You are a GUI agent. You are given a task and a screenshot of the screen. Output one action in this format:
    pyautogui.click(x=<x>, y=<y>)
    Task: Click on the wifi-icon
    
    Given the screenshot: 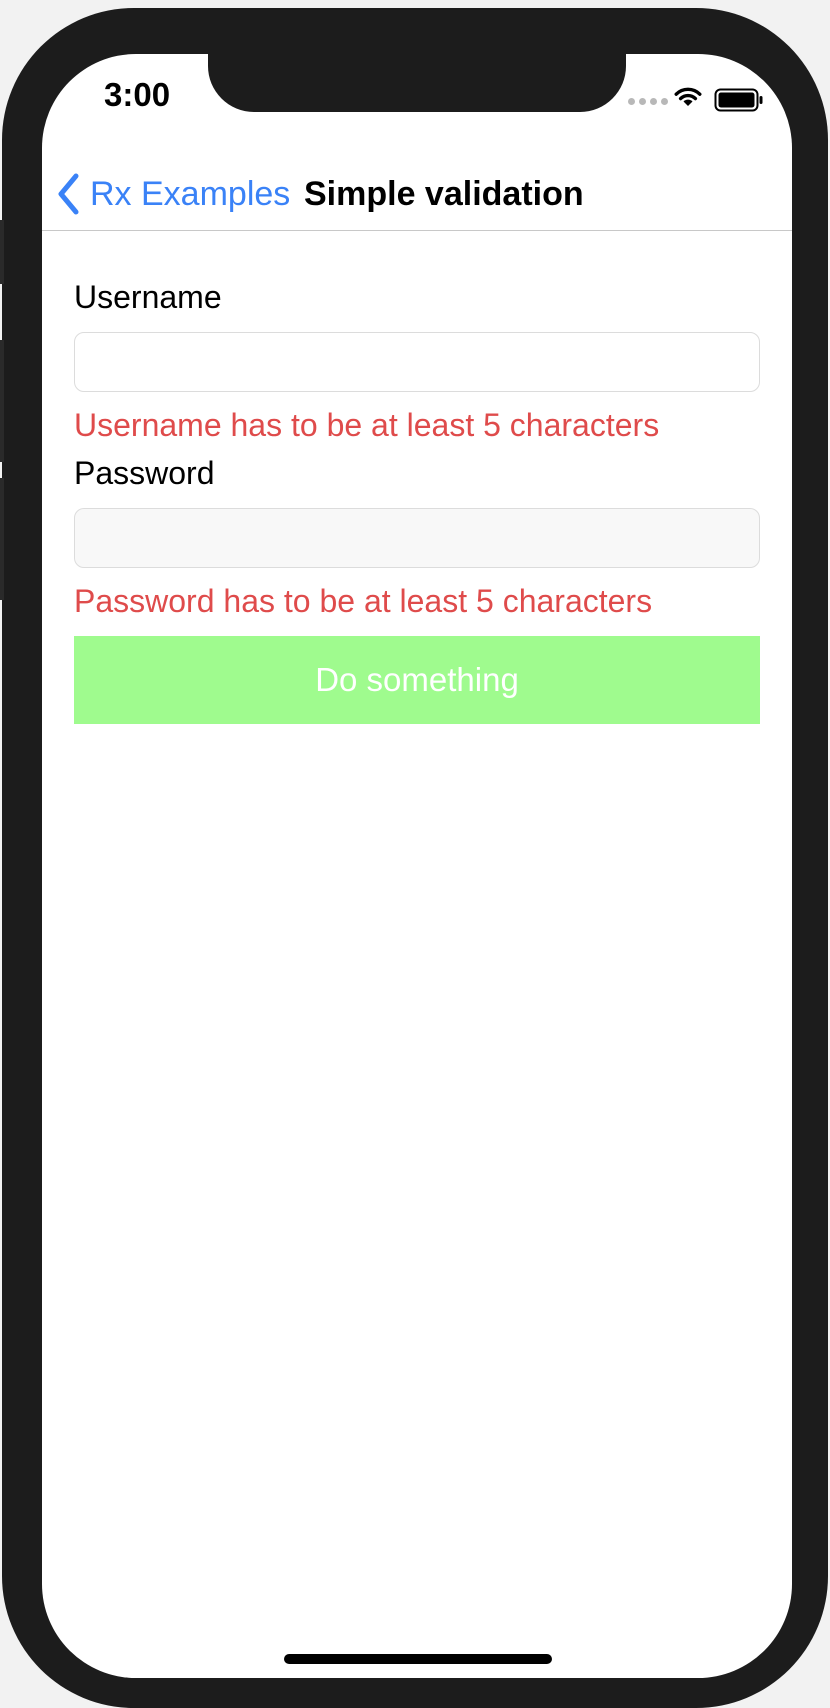 What is the action you would take?
    pyautogui.click(x=688, y=96)
    